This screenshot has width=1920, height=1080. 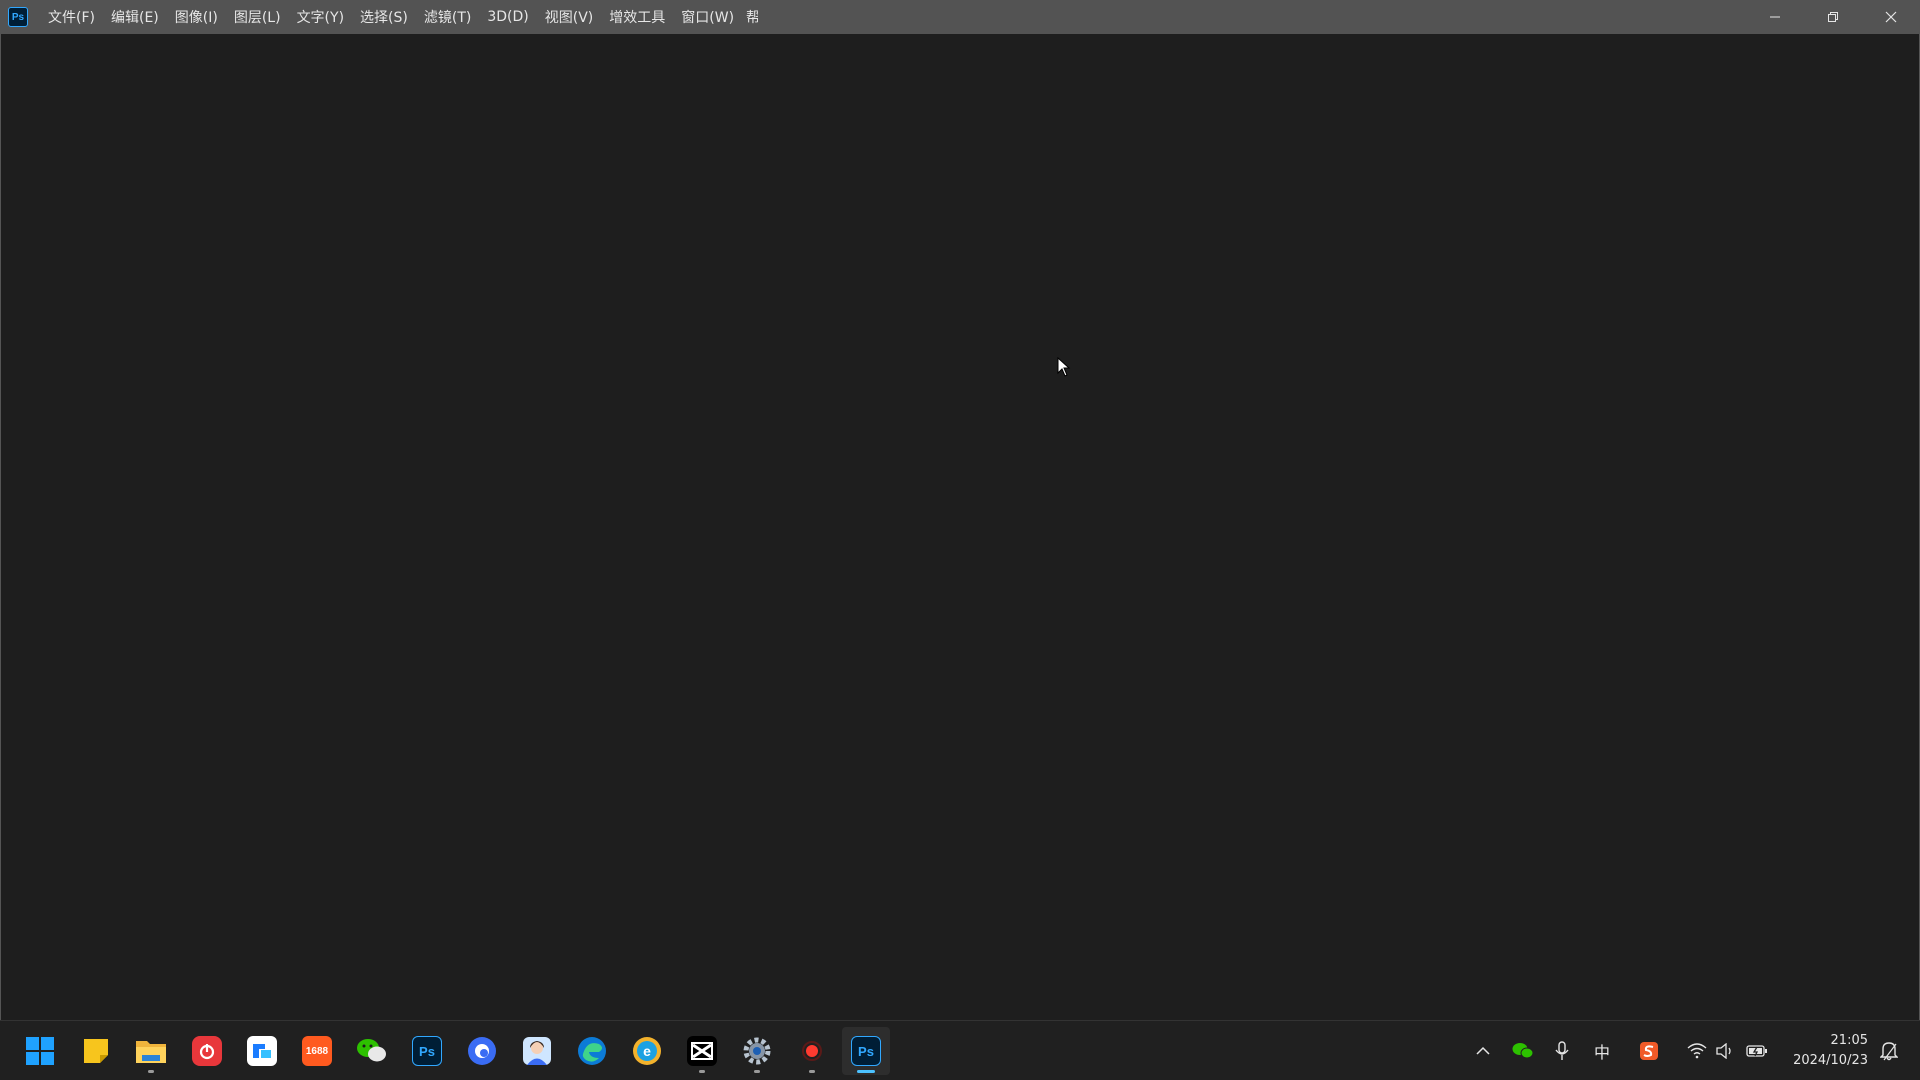 I want to click on tray-ime-indicator: 中, so click(x=1602, y=1051).